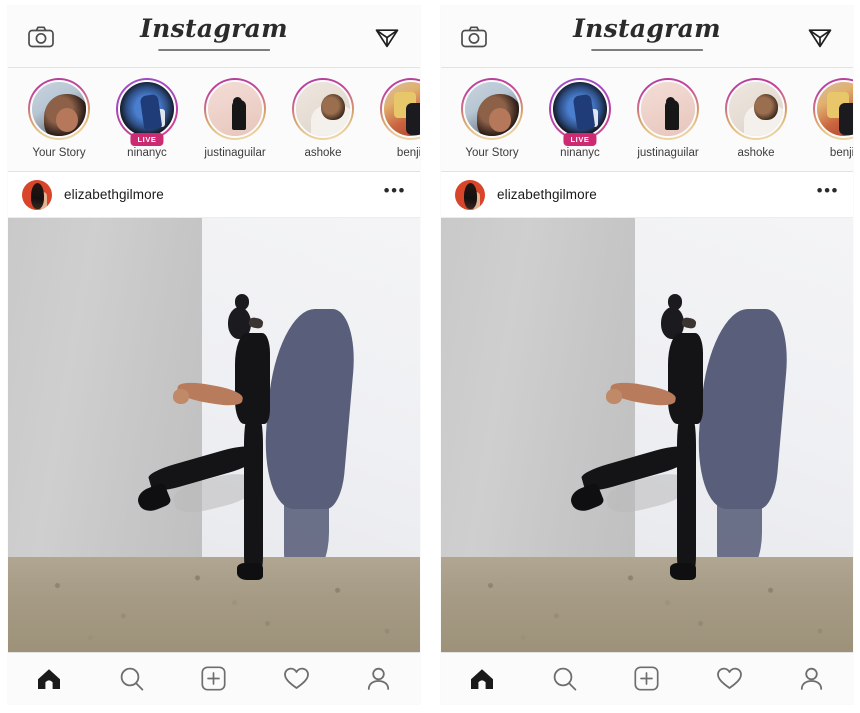 The height and width of the screenshot is (713, 860). I want to click on story-label: ashoke, so click(323, 153).